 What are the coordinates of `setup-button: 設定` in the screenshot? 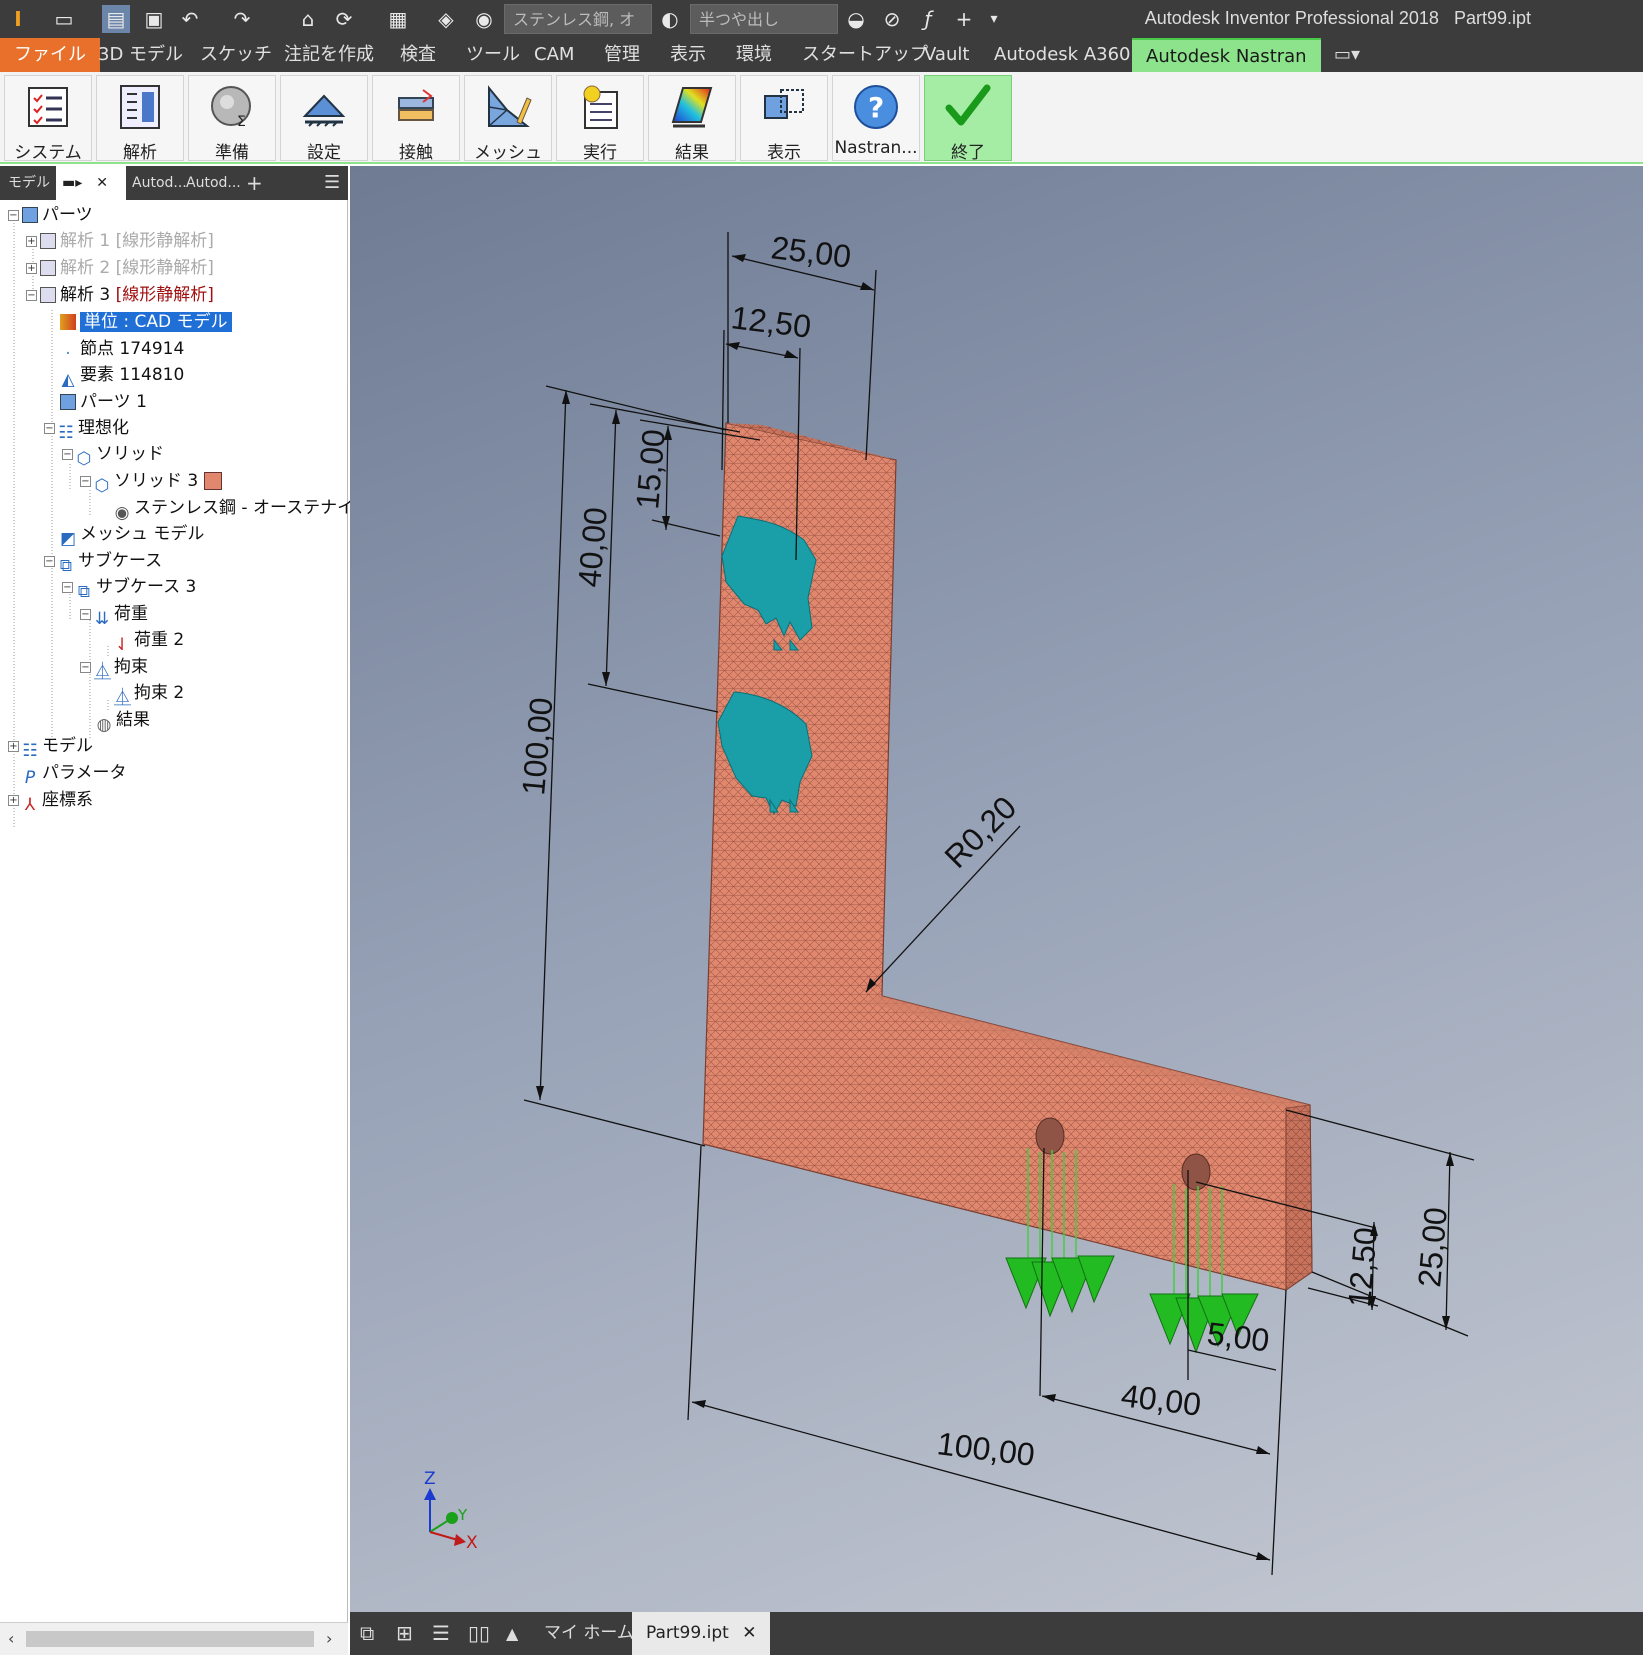 It's located at (324, 119).